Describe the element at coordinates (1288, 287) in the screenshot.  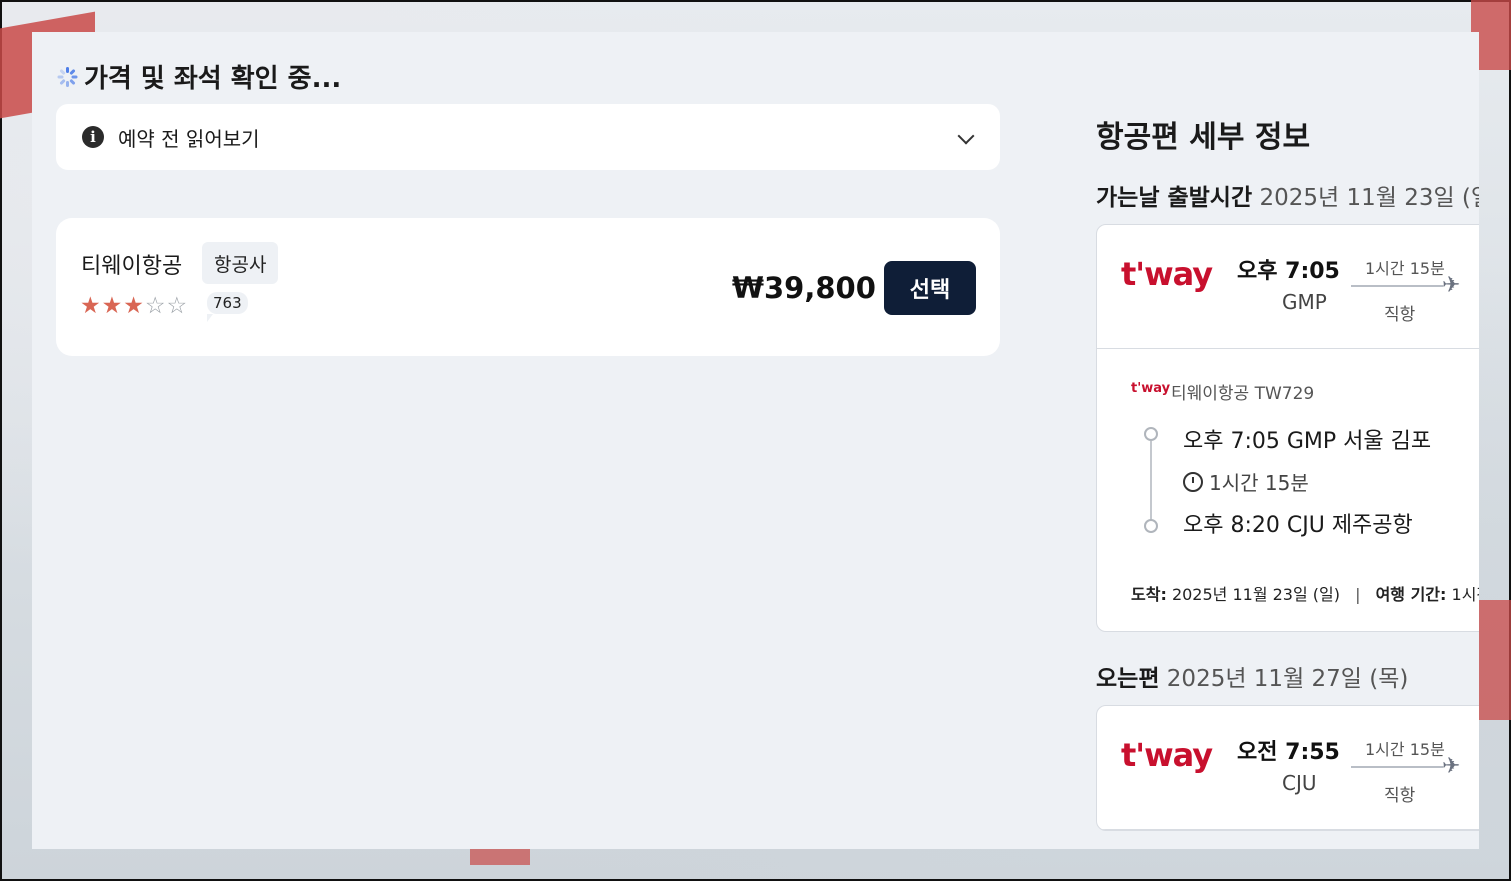
I see `outbound-summary: t'way 오후 7:05 GMP 1시간 15분 ✈ 직항` at that location.